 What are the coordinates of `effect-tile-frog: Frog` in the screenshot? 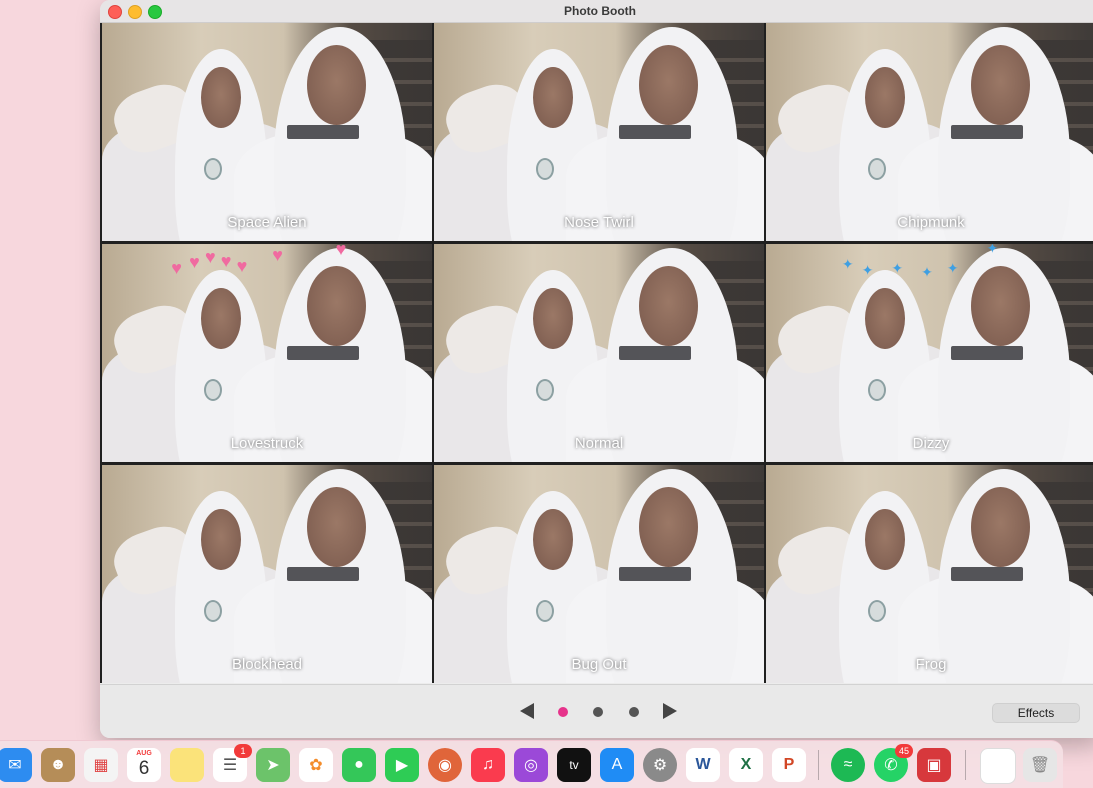 It's located at (929, 574).